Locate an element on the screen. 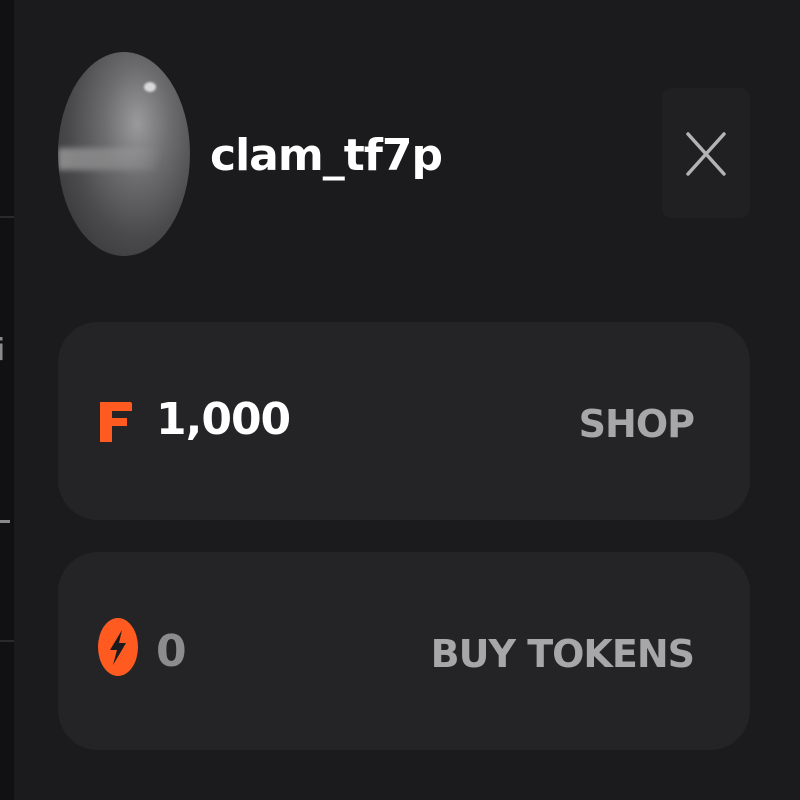 Image resolution: width=800 pixels, height=800 pixels. avatar is located at coordinates (124, 154).